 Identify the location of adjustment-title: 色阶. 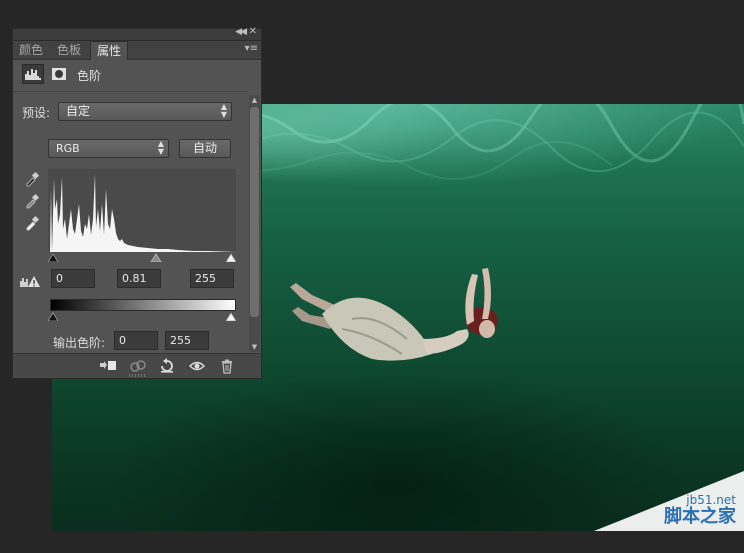
(89, 76).